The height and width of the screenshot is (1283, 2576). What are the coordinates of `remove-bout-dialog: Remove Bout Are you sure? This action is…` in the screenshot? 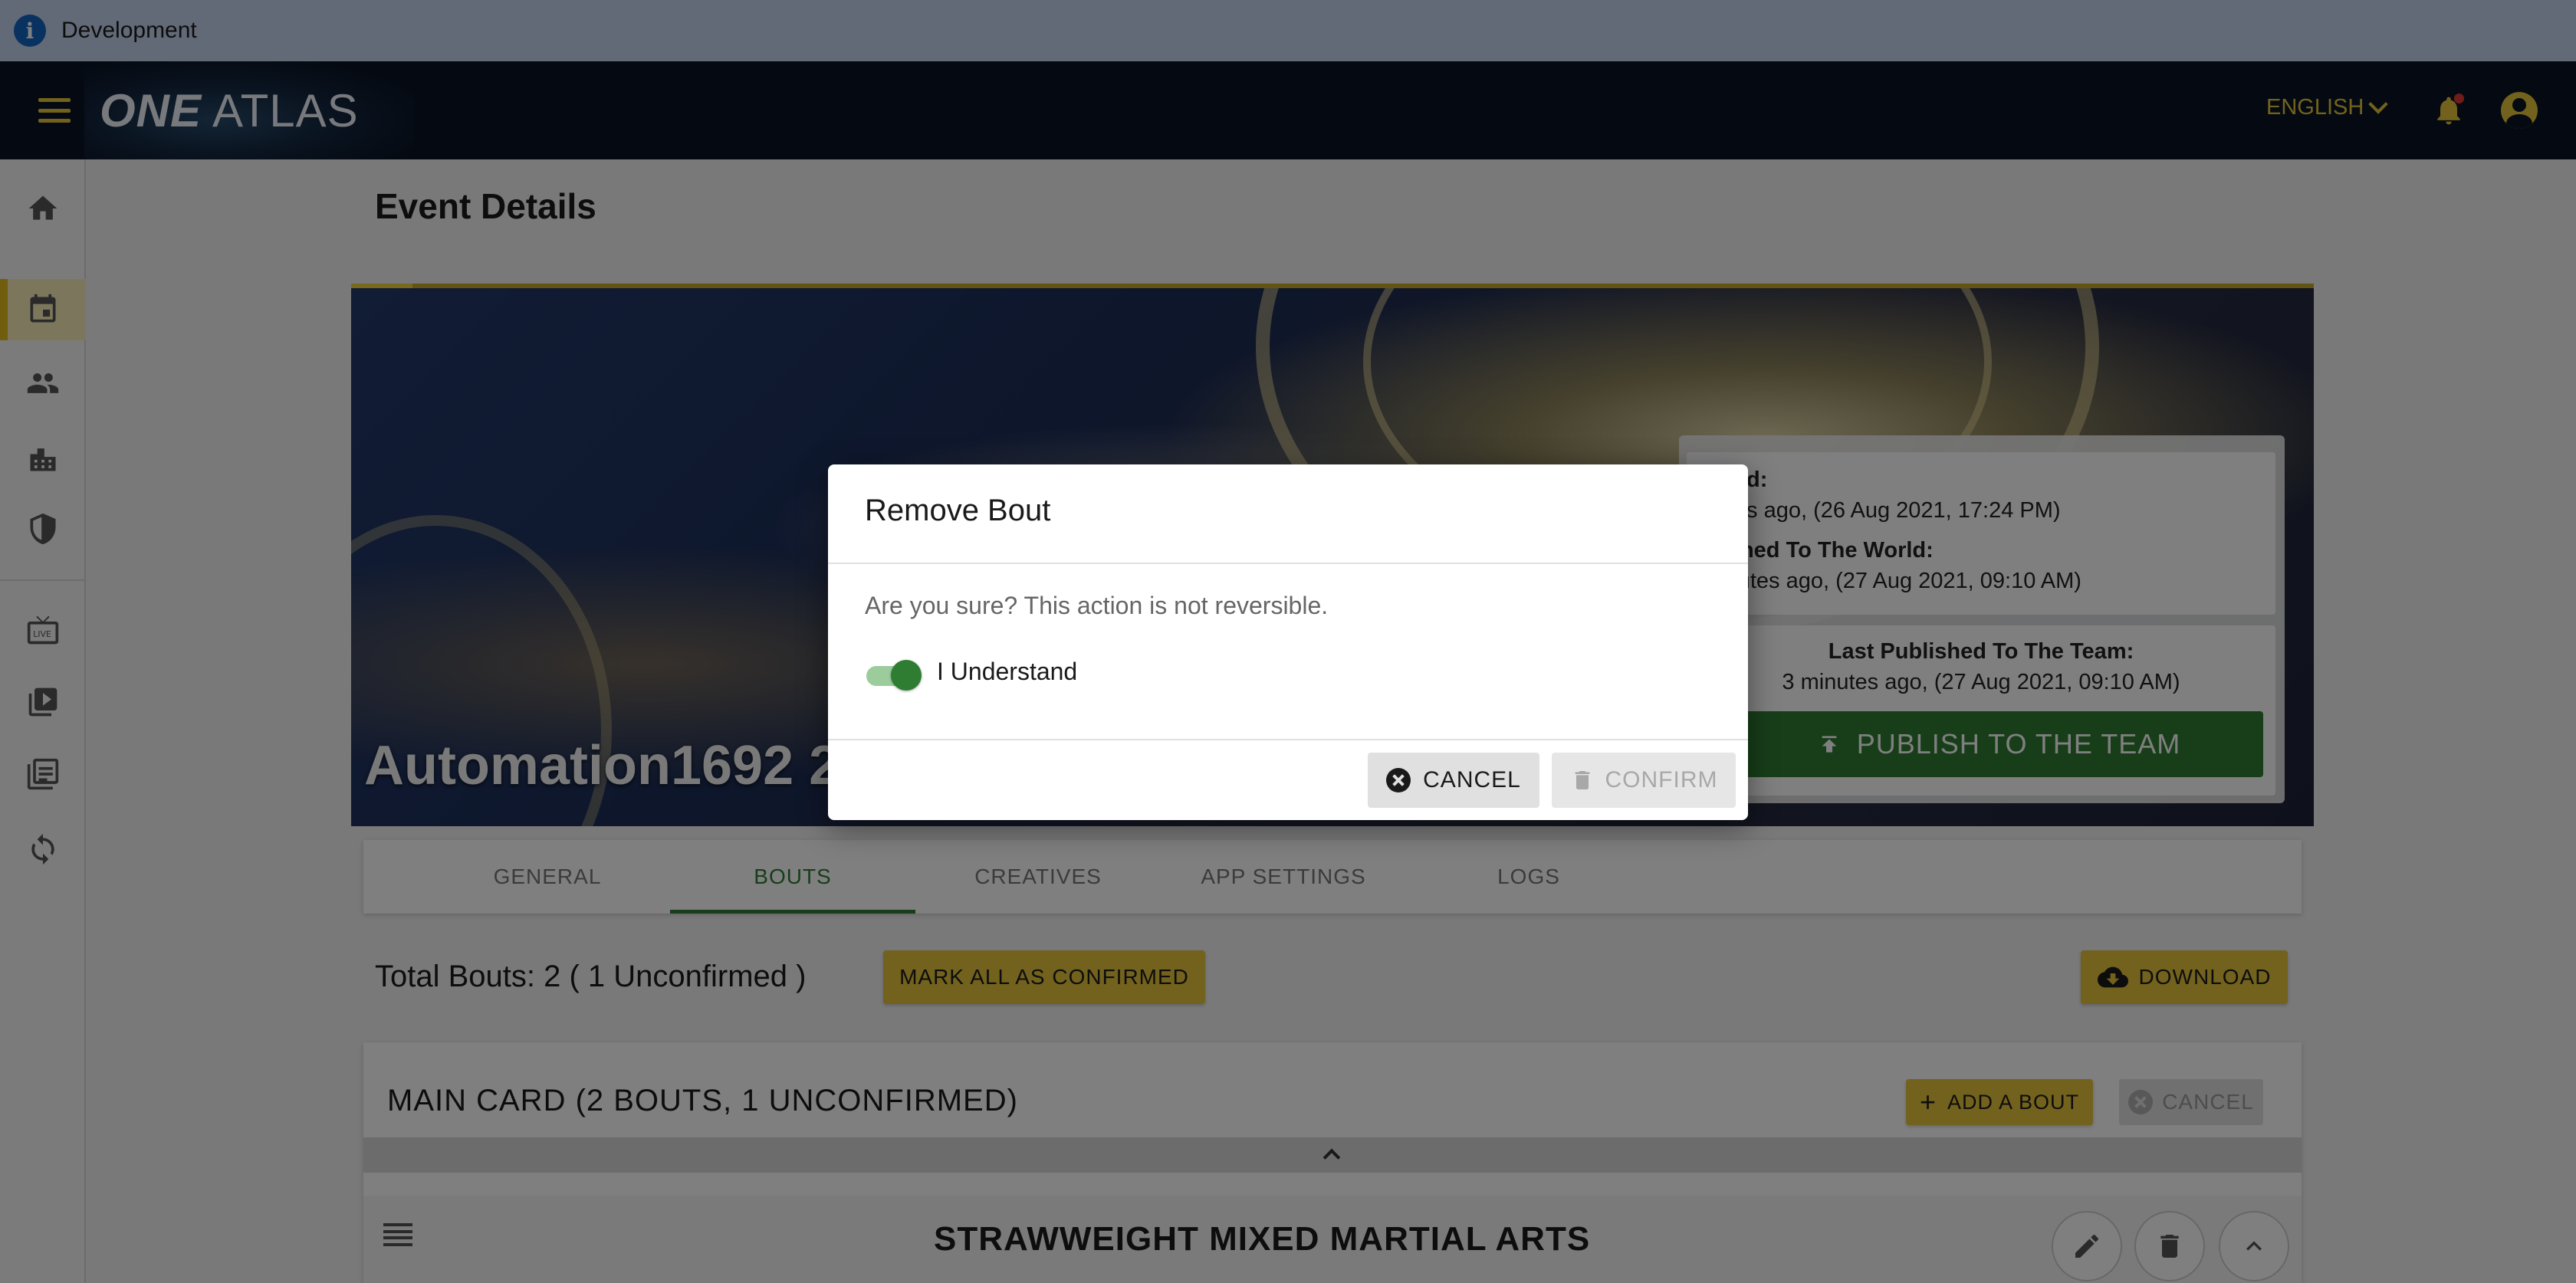 It's located at (1288, 642).